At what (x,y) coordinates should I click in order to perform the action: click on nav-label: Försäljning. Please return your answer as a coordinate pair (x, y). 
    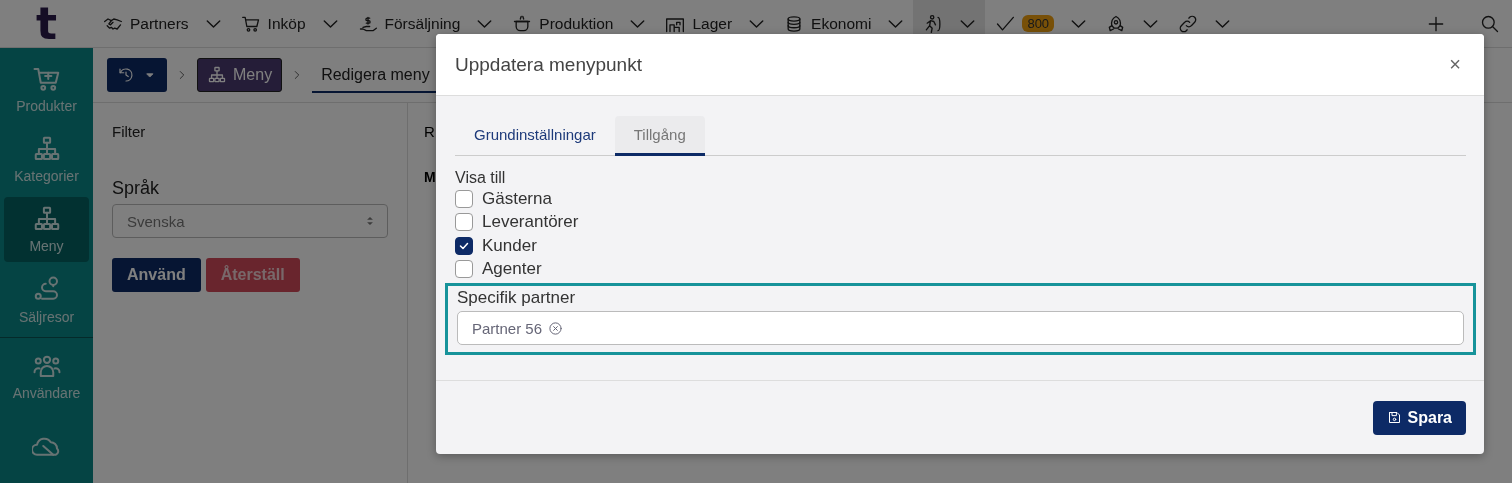
    Looking at the image, I should click on (422, 23).